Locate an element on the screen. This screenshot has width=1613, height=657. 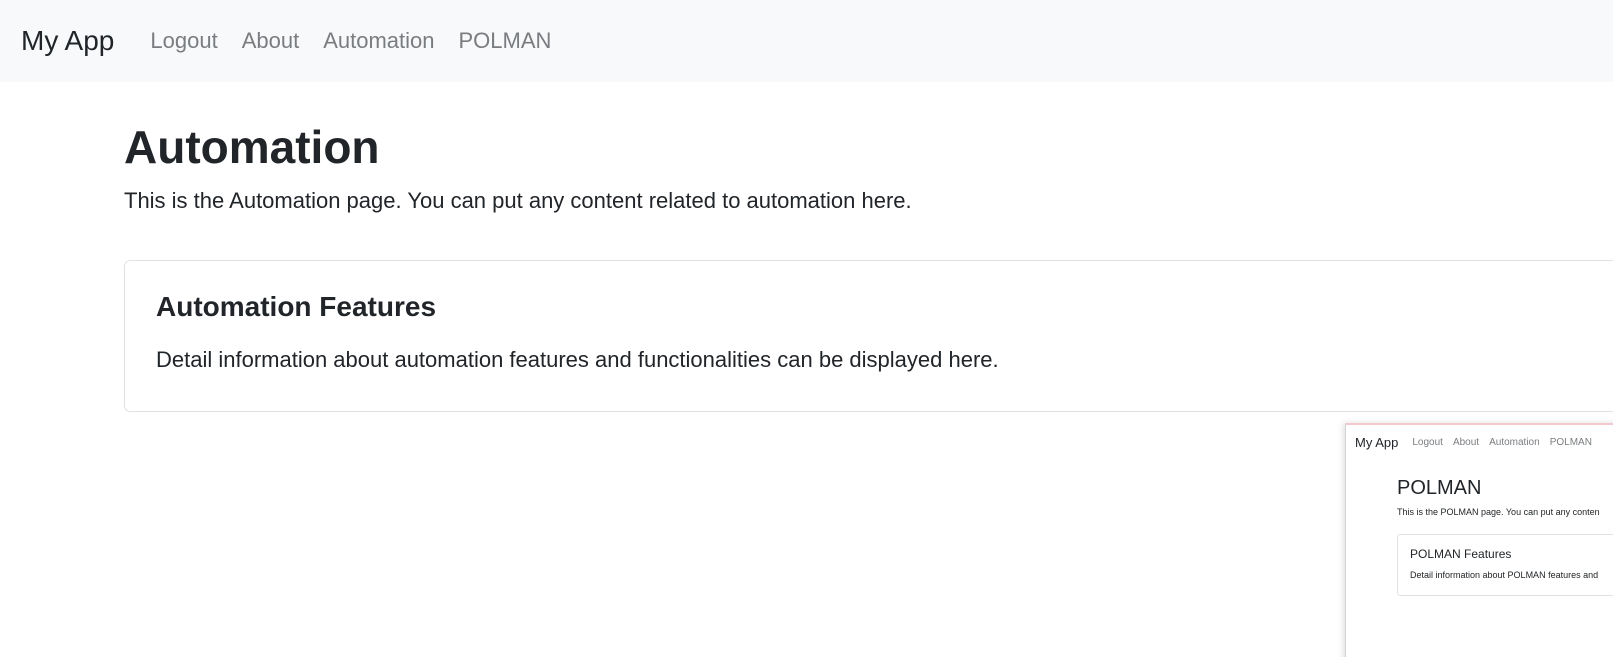
nav-link-automation: Automation is located at coordinates (378, 41).